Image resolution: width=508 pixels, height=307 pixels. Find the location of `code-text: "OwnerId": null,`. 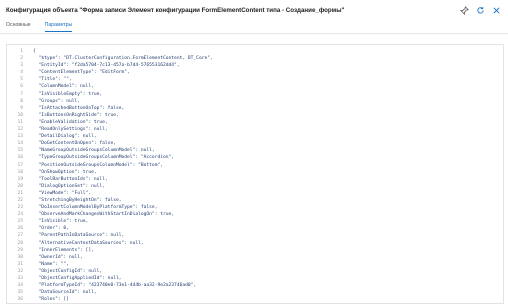

code-text: "OwnerId": null, is located at coordinates (58, 257).